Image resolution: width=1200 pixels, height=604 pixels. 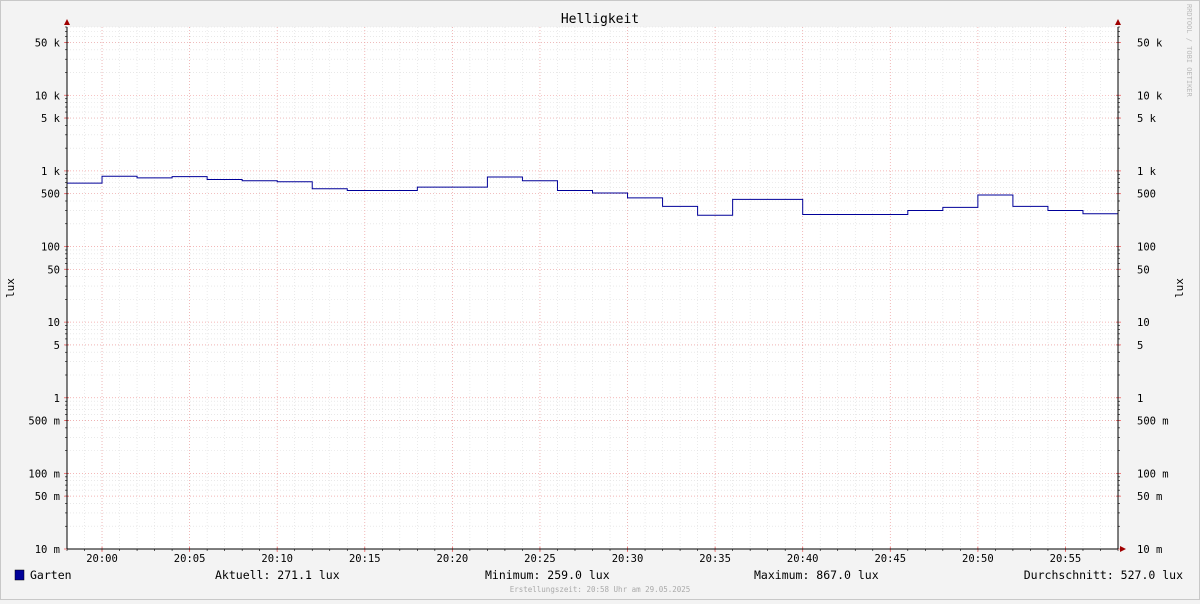 I want to click on y-tick-label-right: 50, so click(x=1143, y=270).